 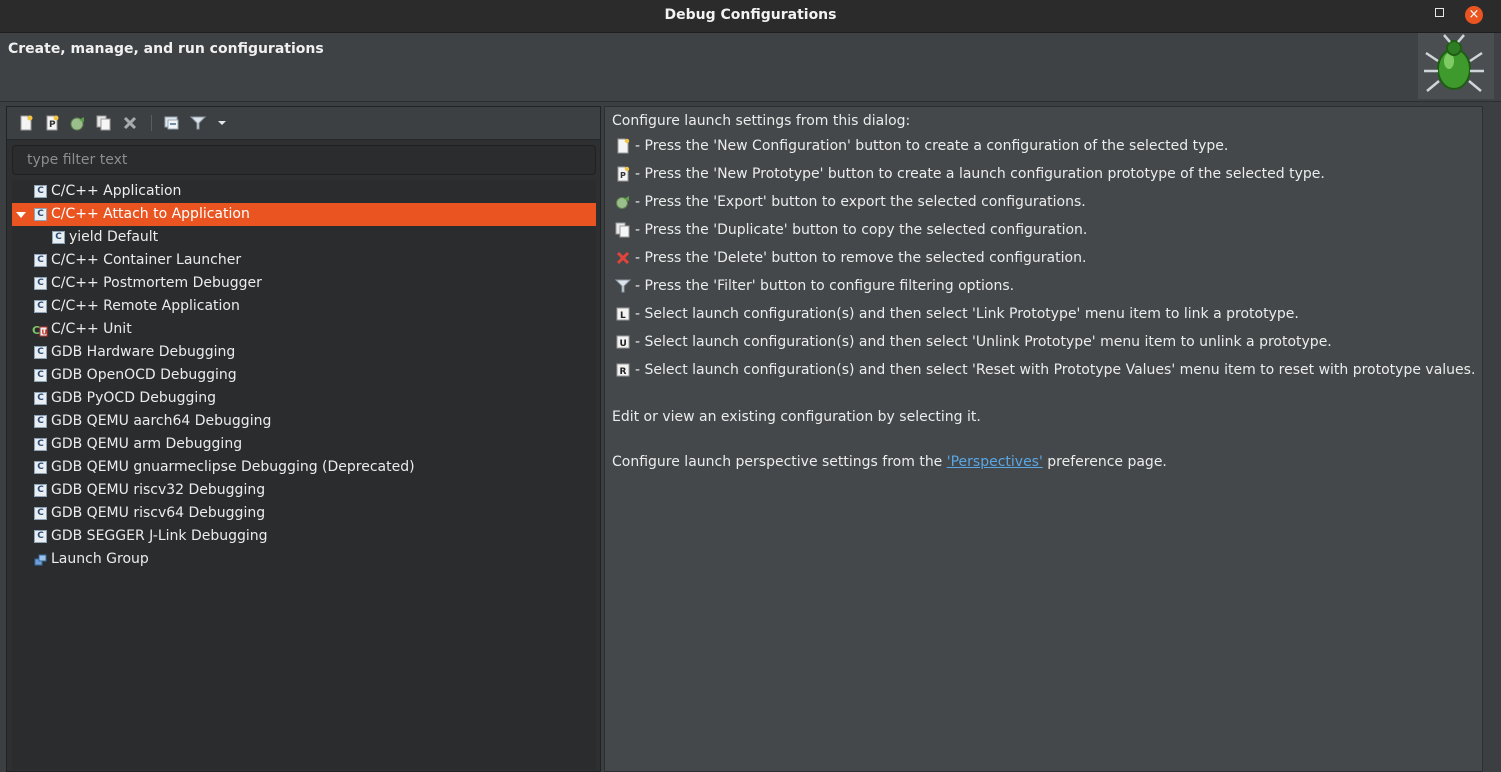 I want to click on c-unit-icon: C U, so click(x=40, y=330).